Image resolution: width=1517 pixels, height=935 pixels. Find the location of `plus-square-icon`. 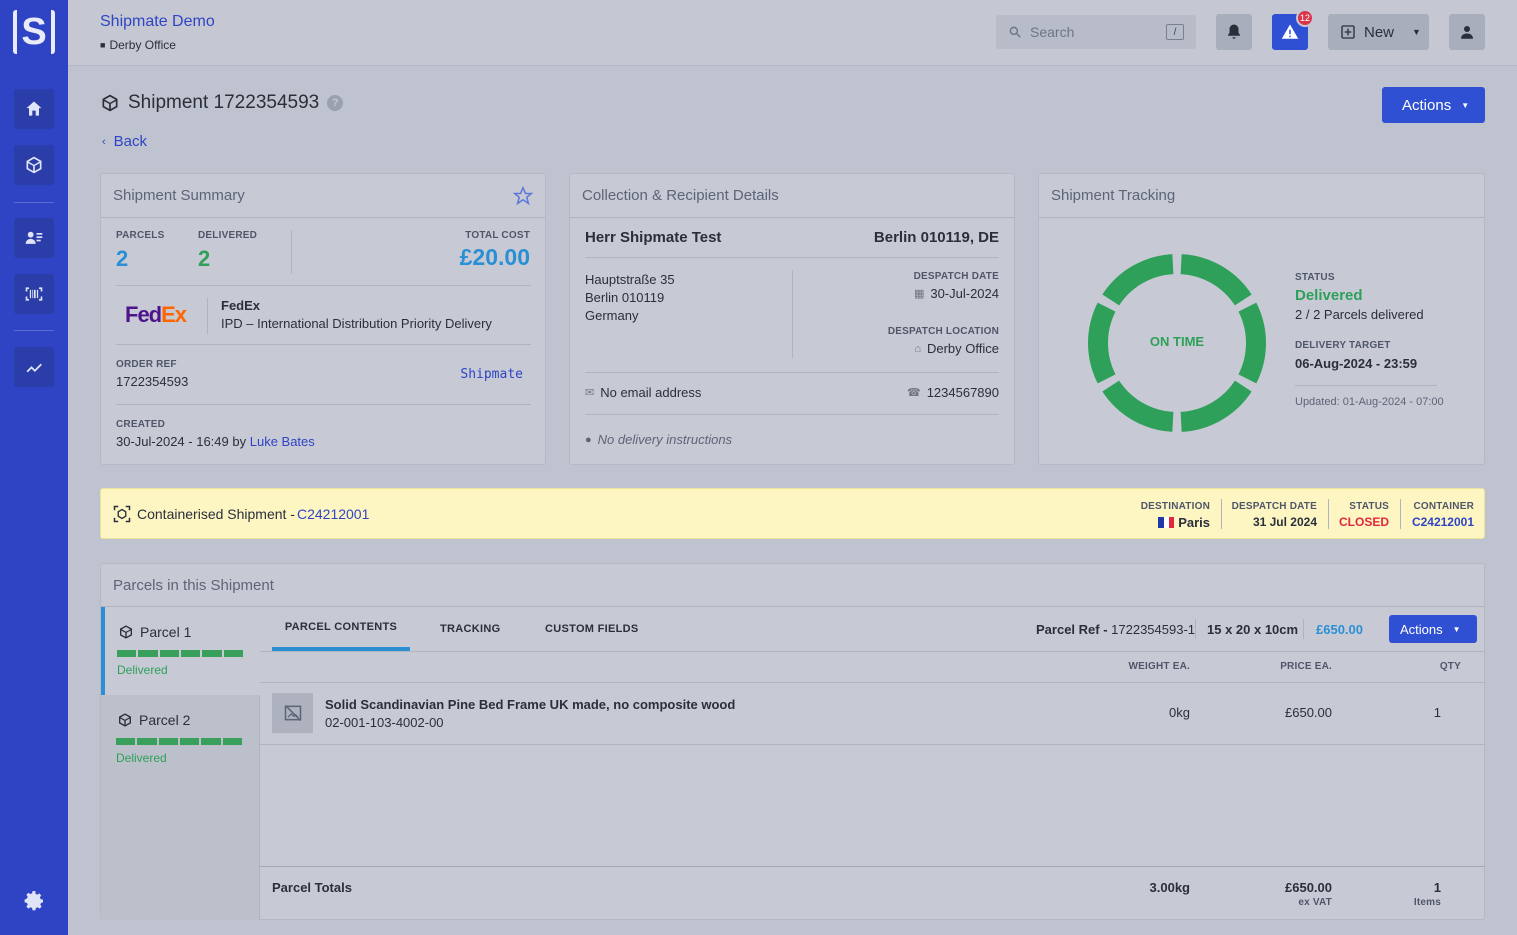

plus-square-icon is located at coordinates (1348, 32).